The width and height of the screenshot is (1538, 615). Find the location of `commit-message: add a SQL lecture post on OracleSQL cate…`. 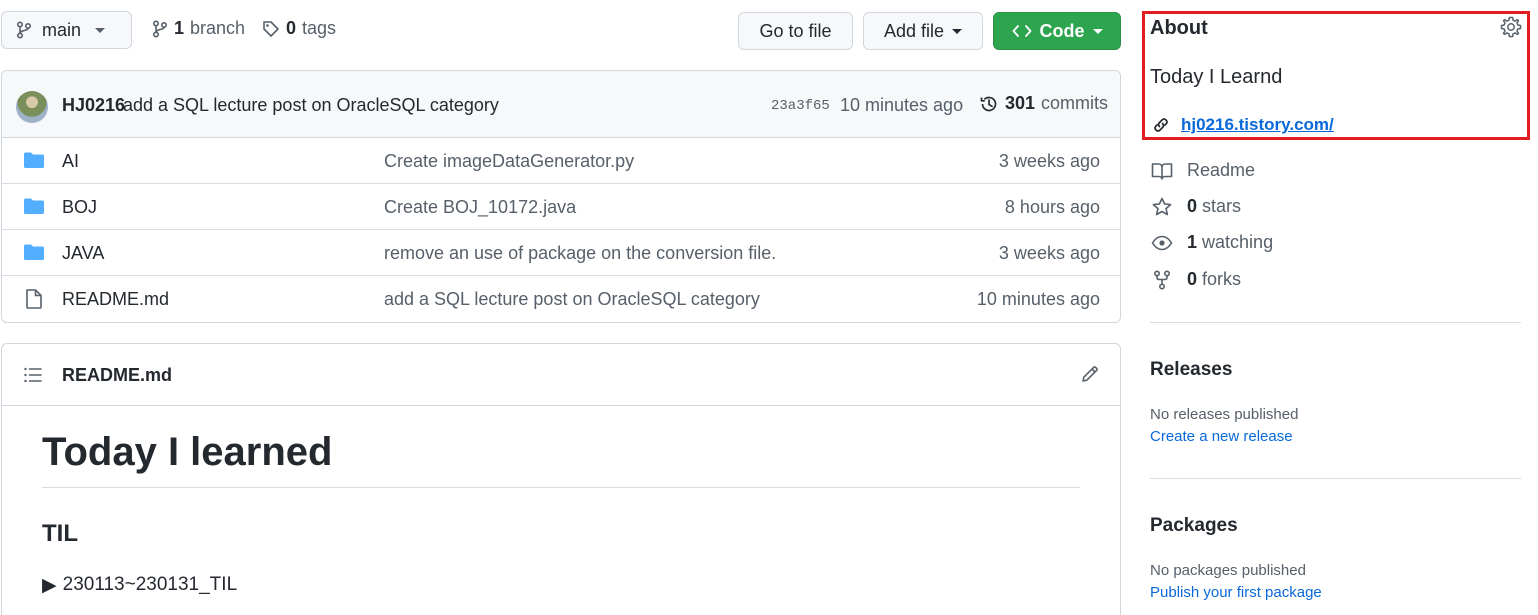

commit-message: add a SQL lecture post on OracleSQL cate… is located at coordinates (311, 105).